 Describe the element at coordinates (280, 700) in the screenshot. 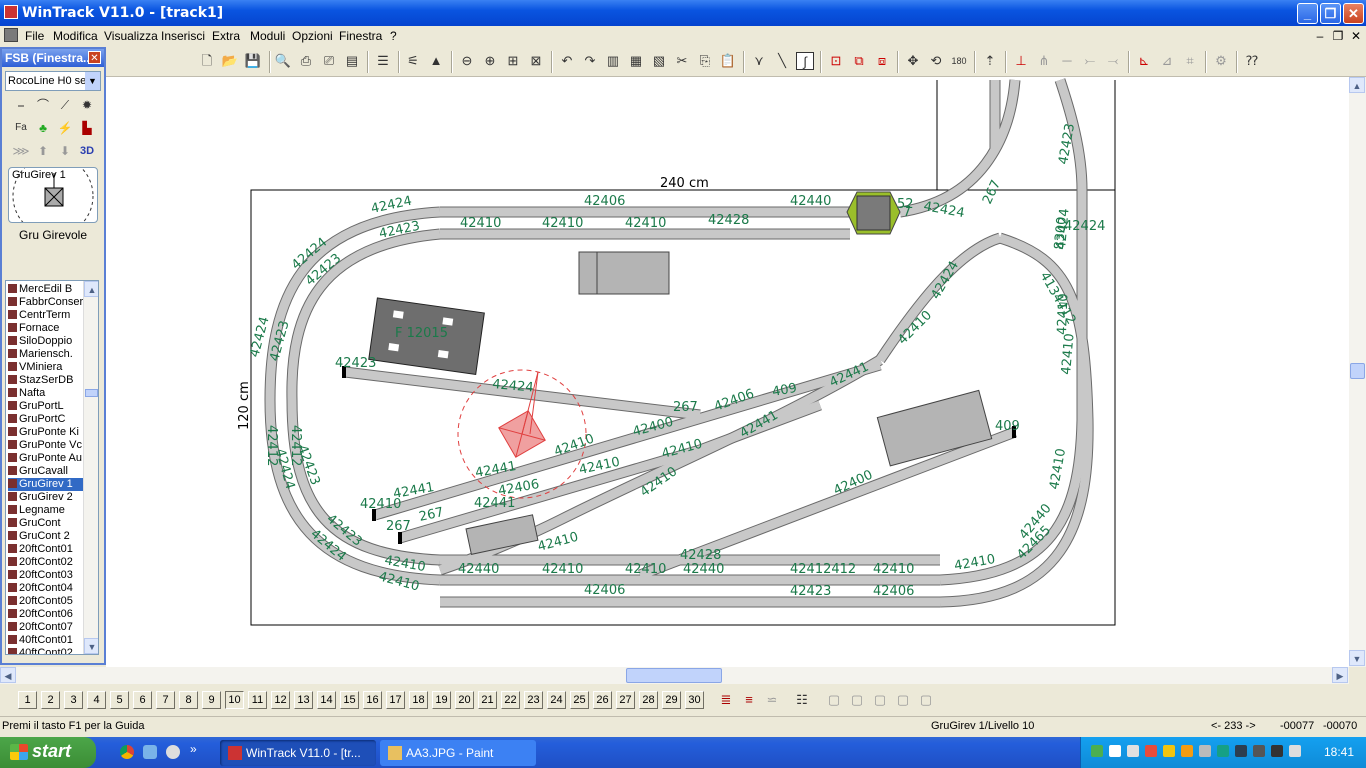

I see `level-button-12: 12` at that location.